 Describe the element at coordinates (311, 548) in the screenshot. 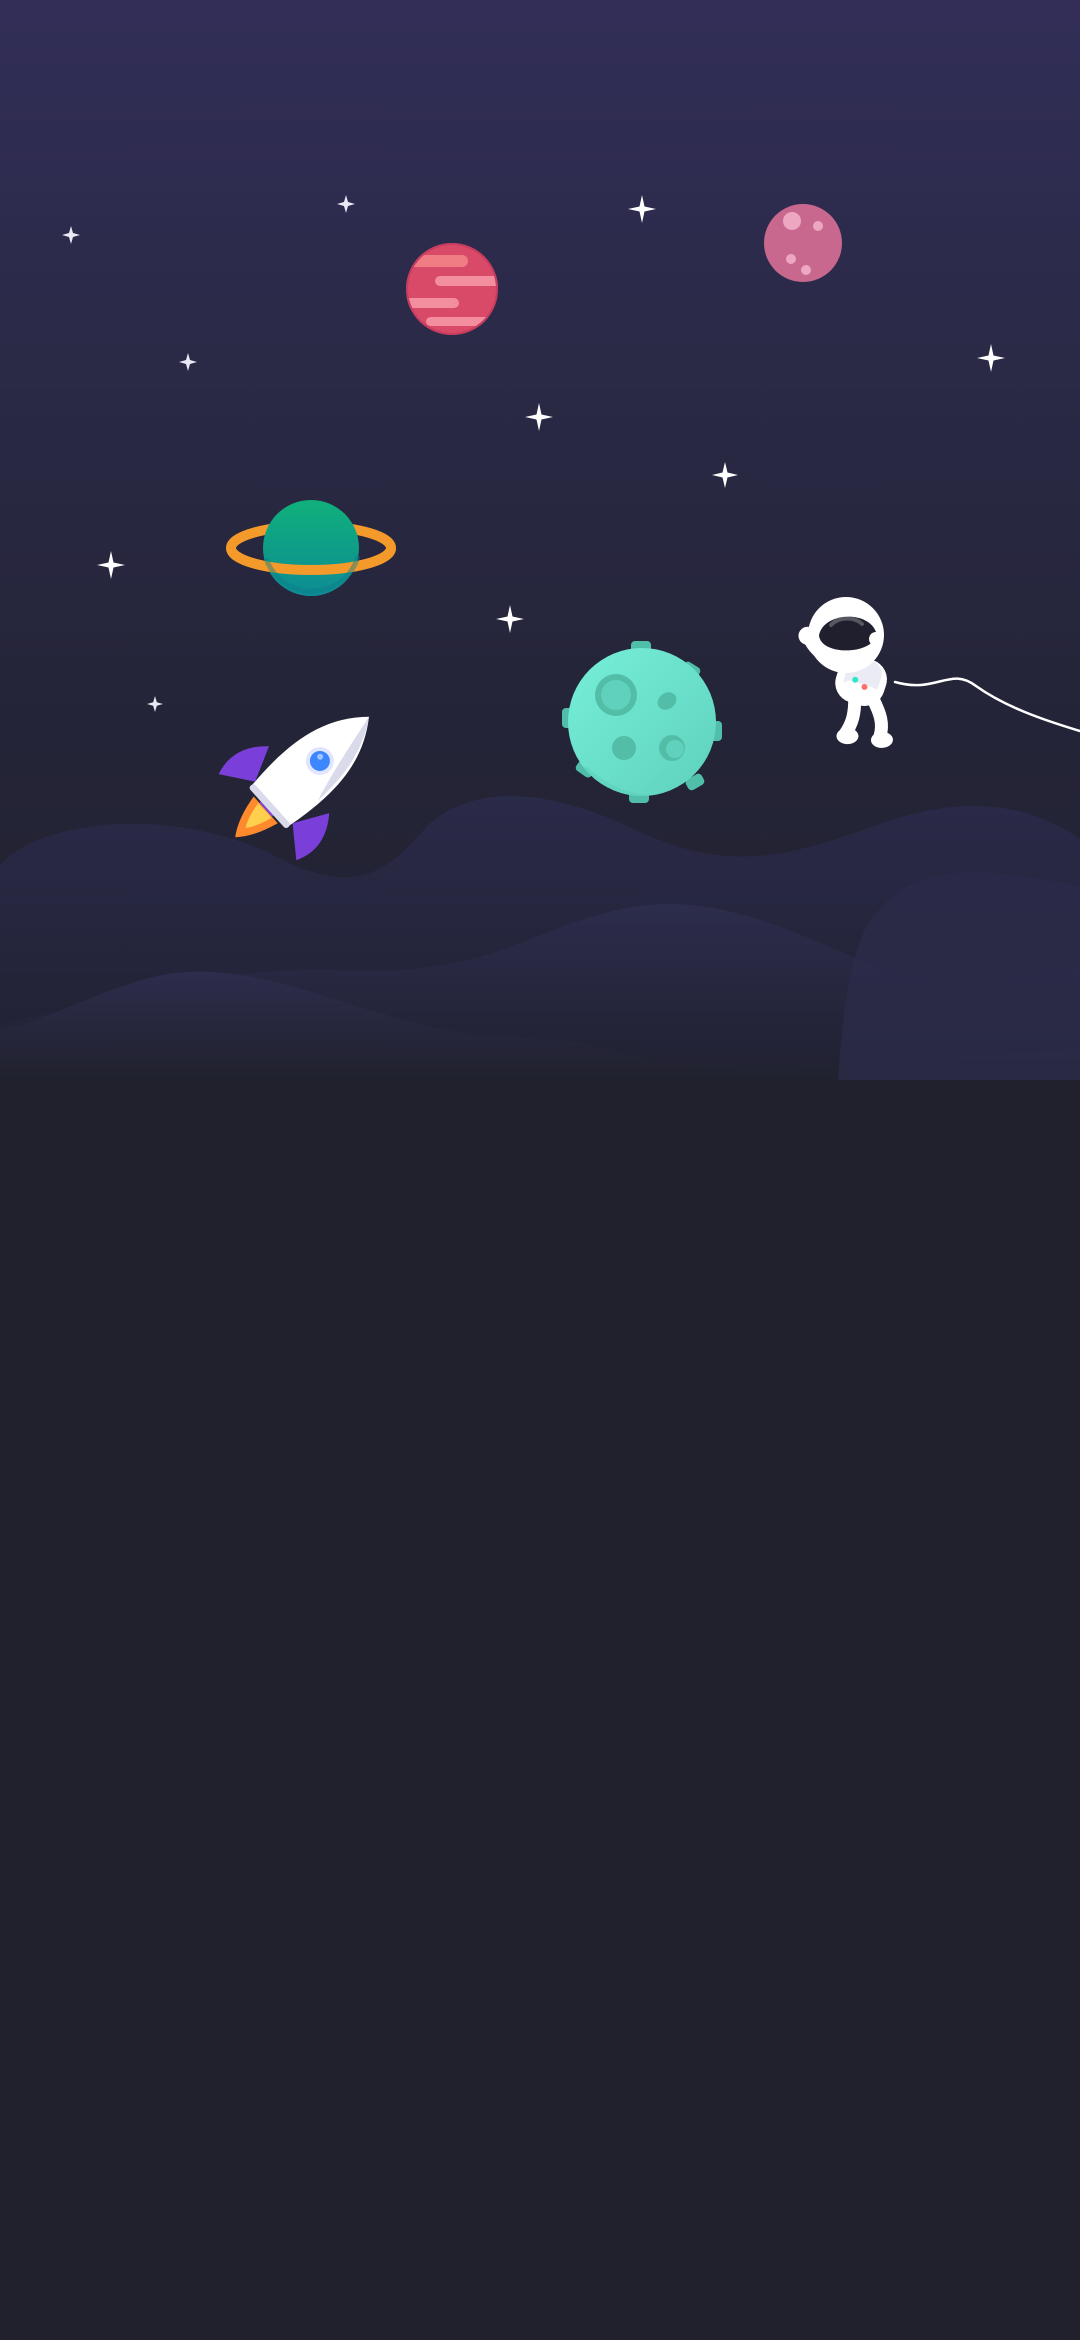

I see `ringed-planet` at that location.